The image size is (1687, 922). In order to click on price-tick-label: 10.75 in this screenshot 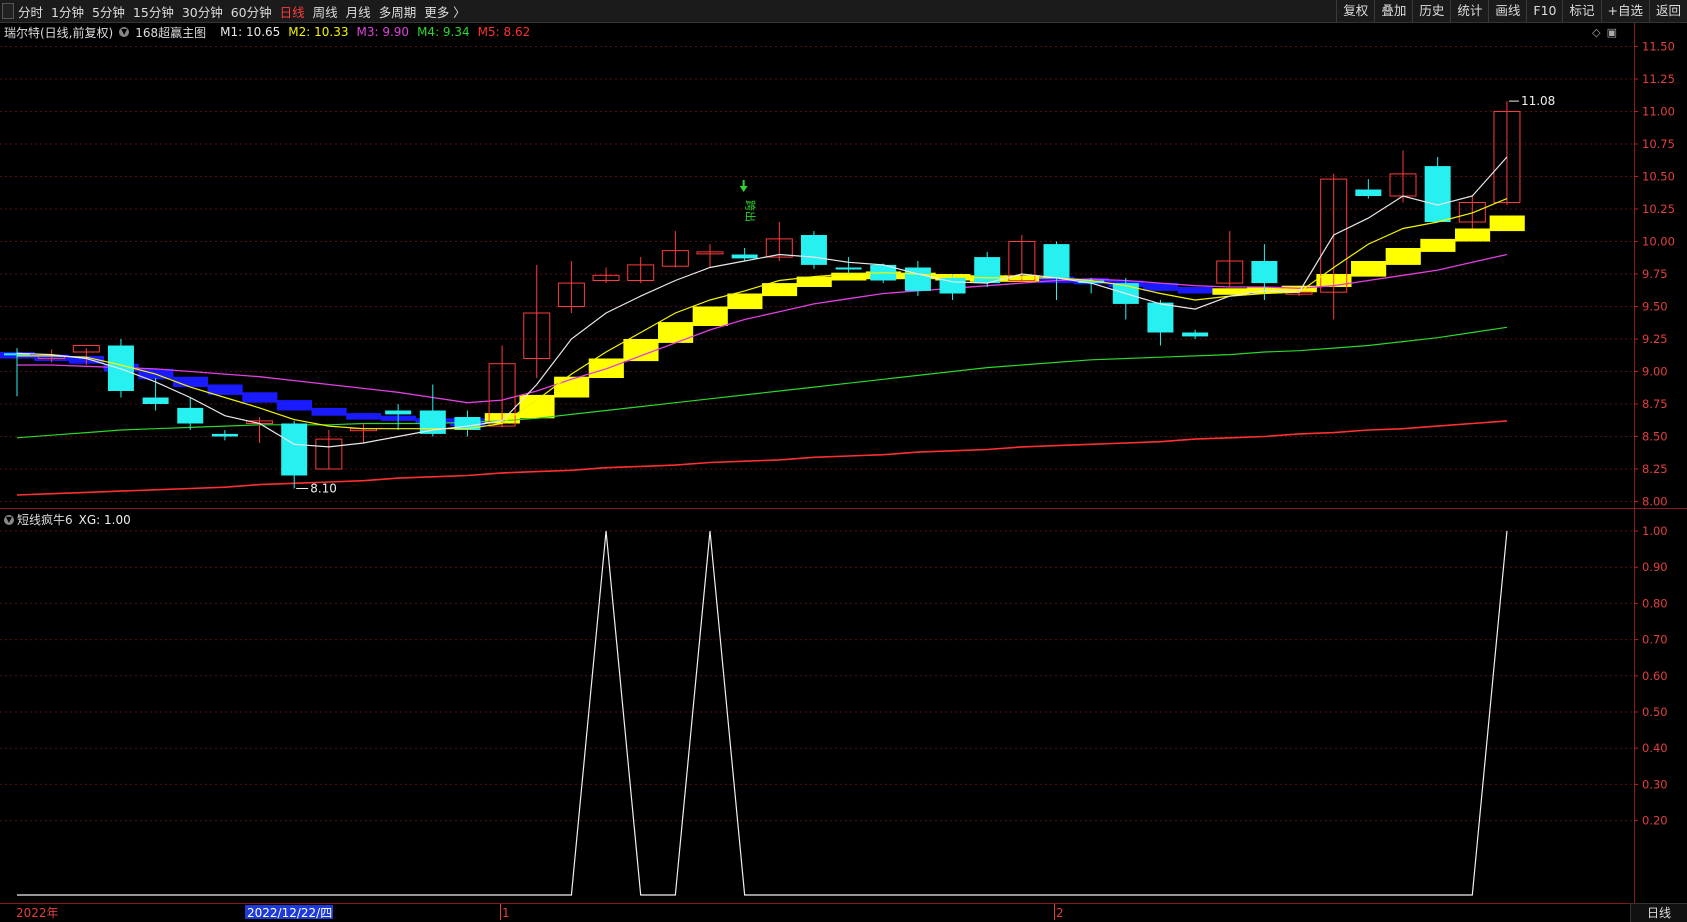, I will do `click(1658, 144)`.